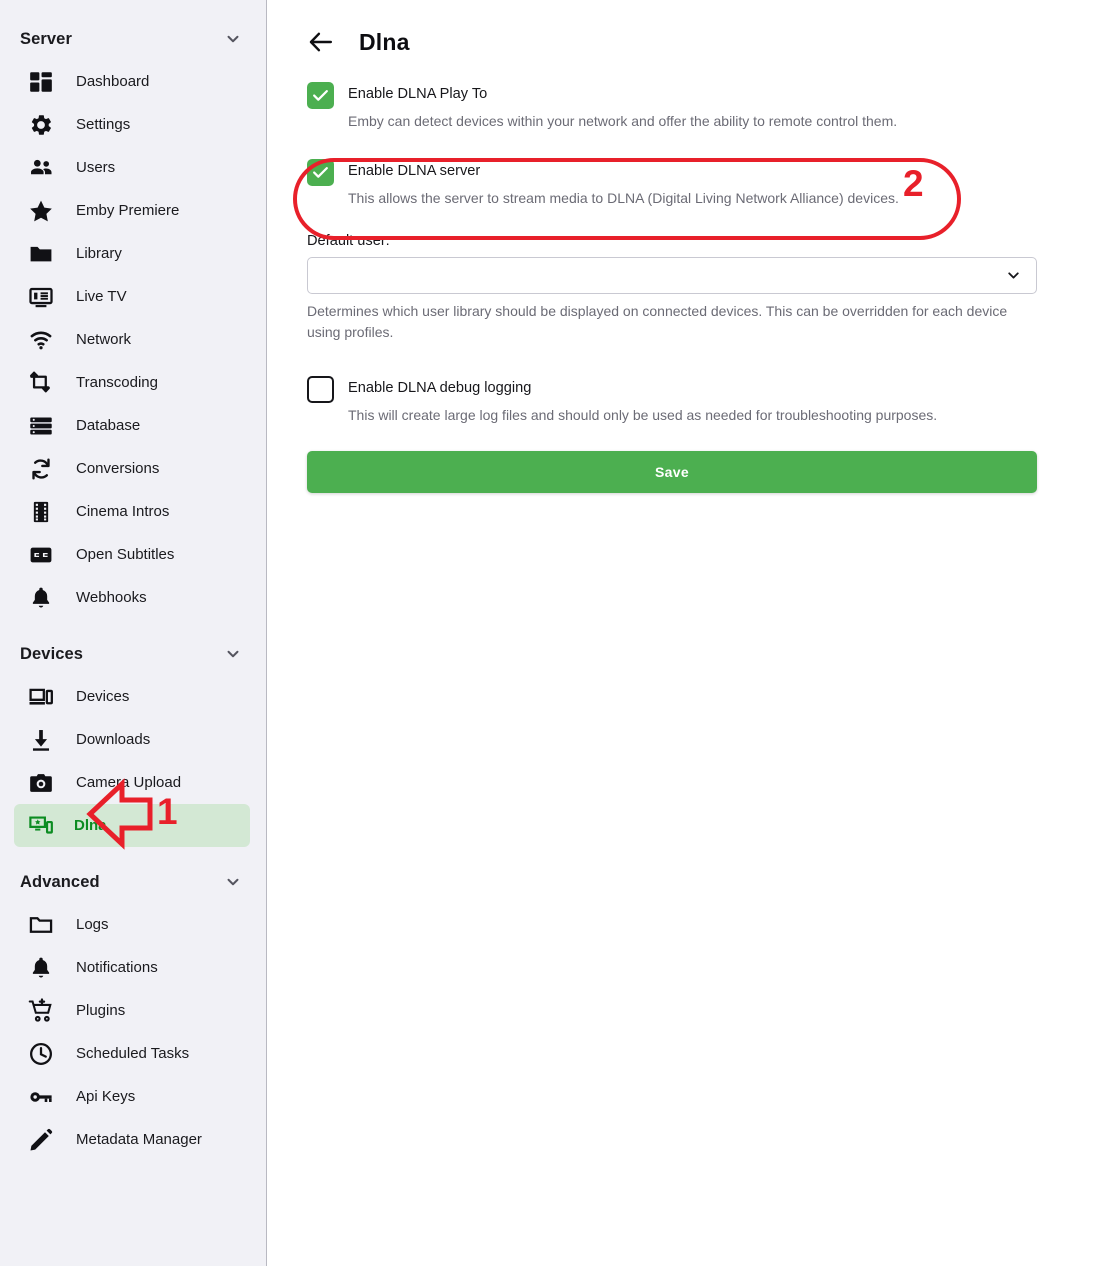 Image resolution: width=1097 pixels, height=1266 pixels. I want to click on sidebar-item-label: Logs, so click(92, 924).